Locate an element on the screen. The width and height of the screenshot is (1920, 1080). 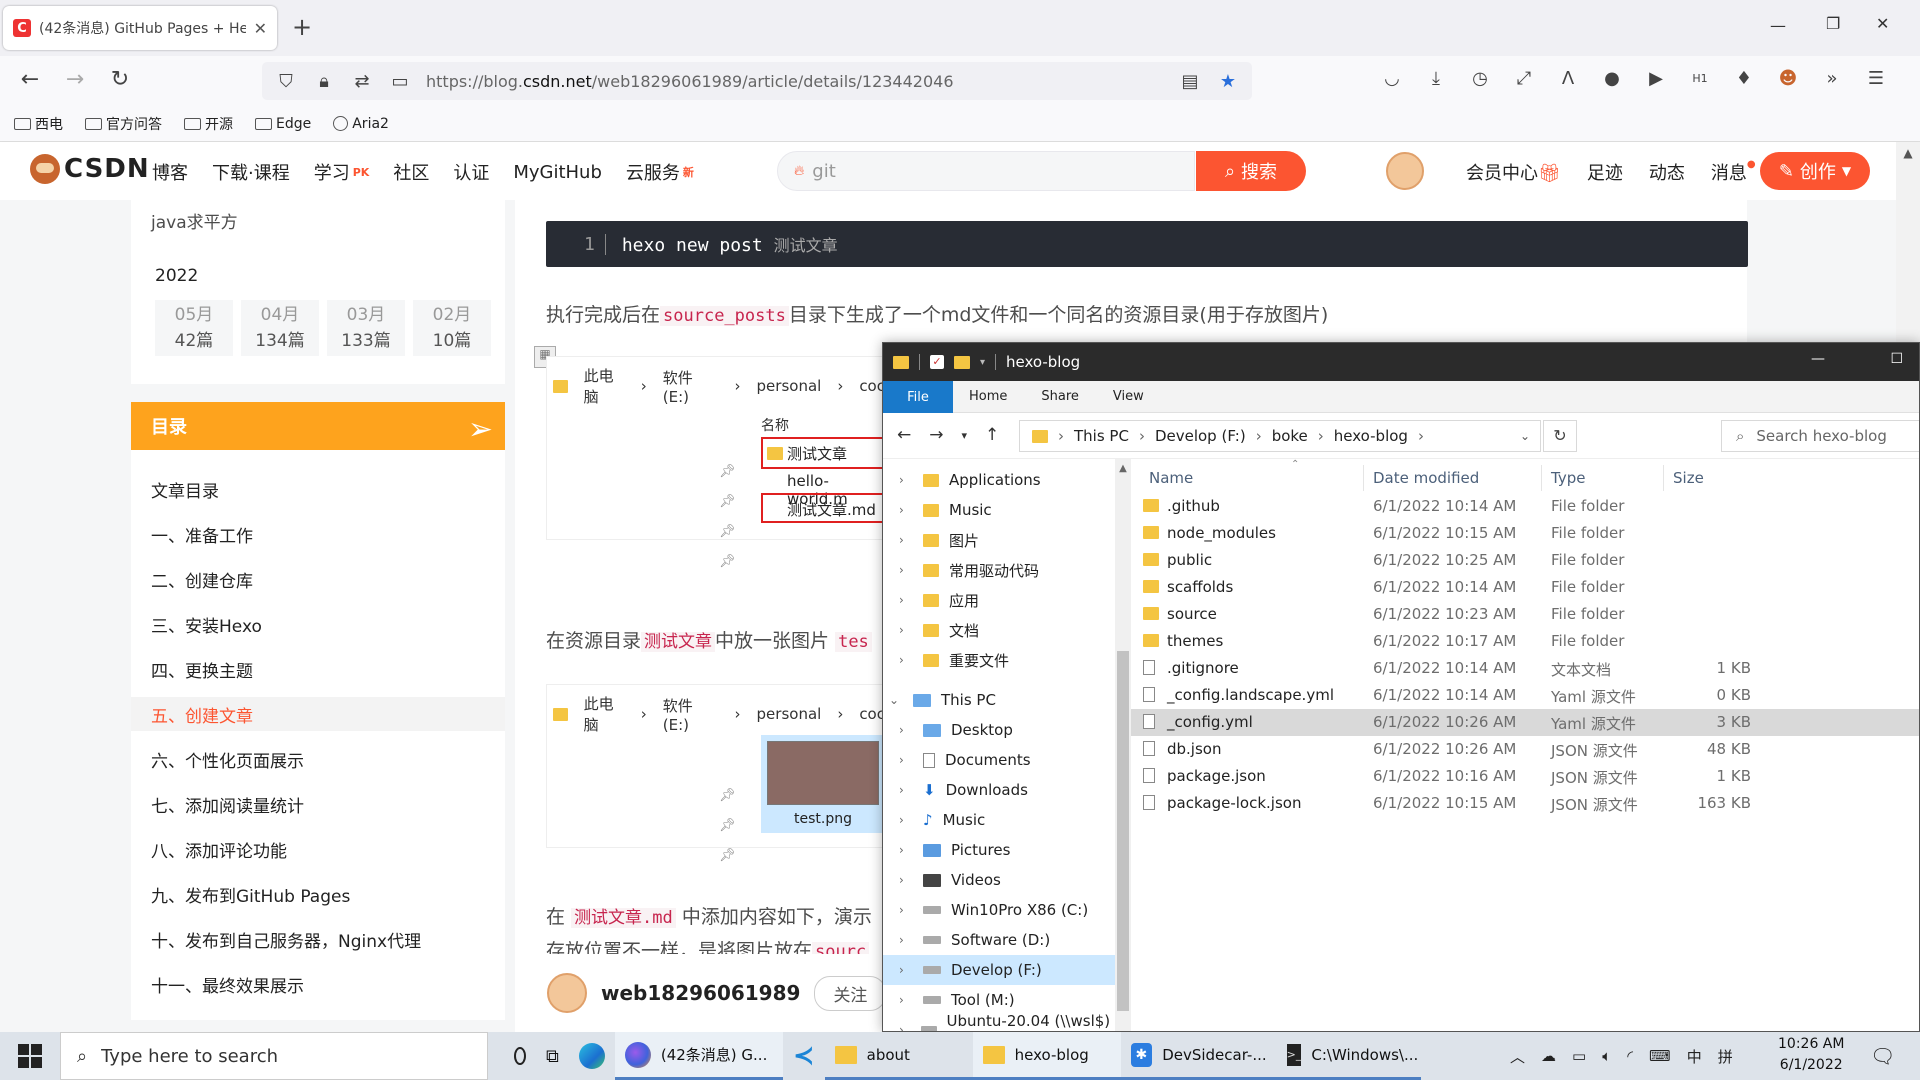
month-item: 04月 134篇 is located at coordinates (280, 328).